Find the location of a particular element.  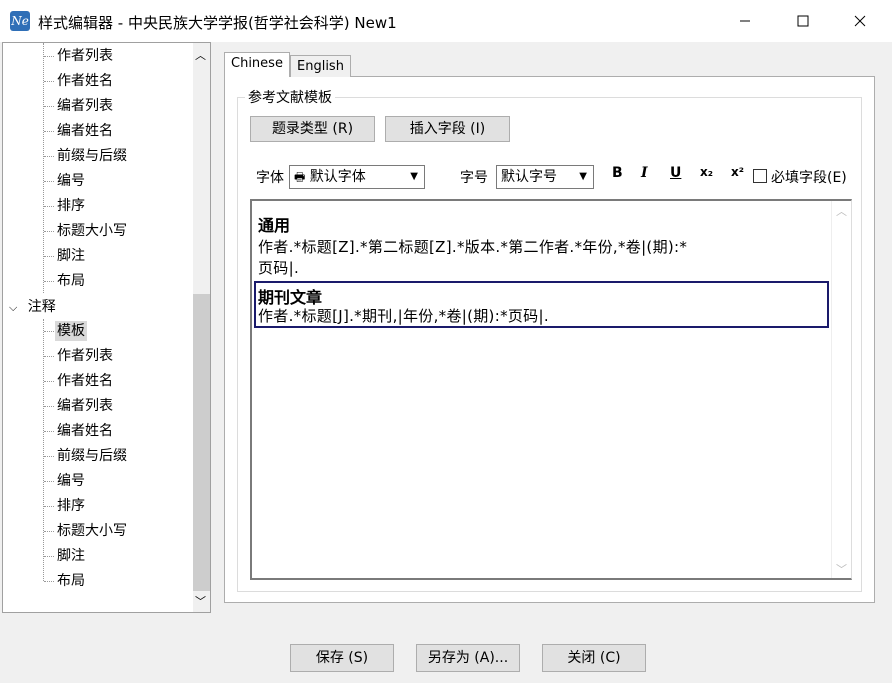

font-select: 🖶 默认字体 ▼ is located at coordinates (357, 177).